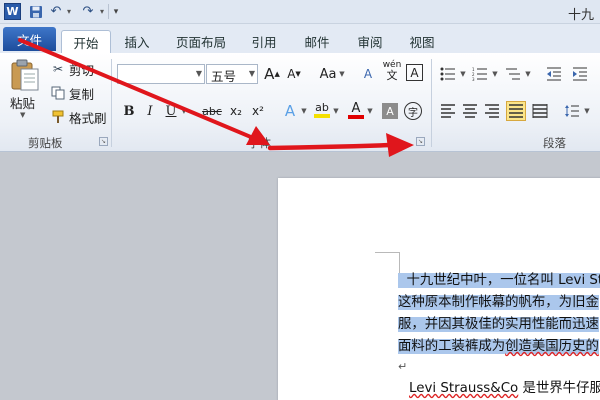  Describe the element at coordinates (342, 74) in the screenshot. I see `change-case-dropdown-icon: ▼` at that location.